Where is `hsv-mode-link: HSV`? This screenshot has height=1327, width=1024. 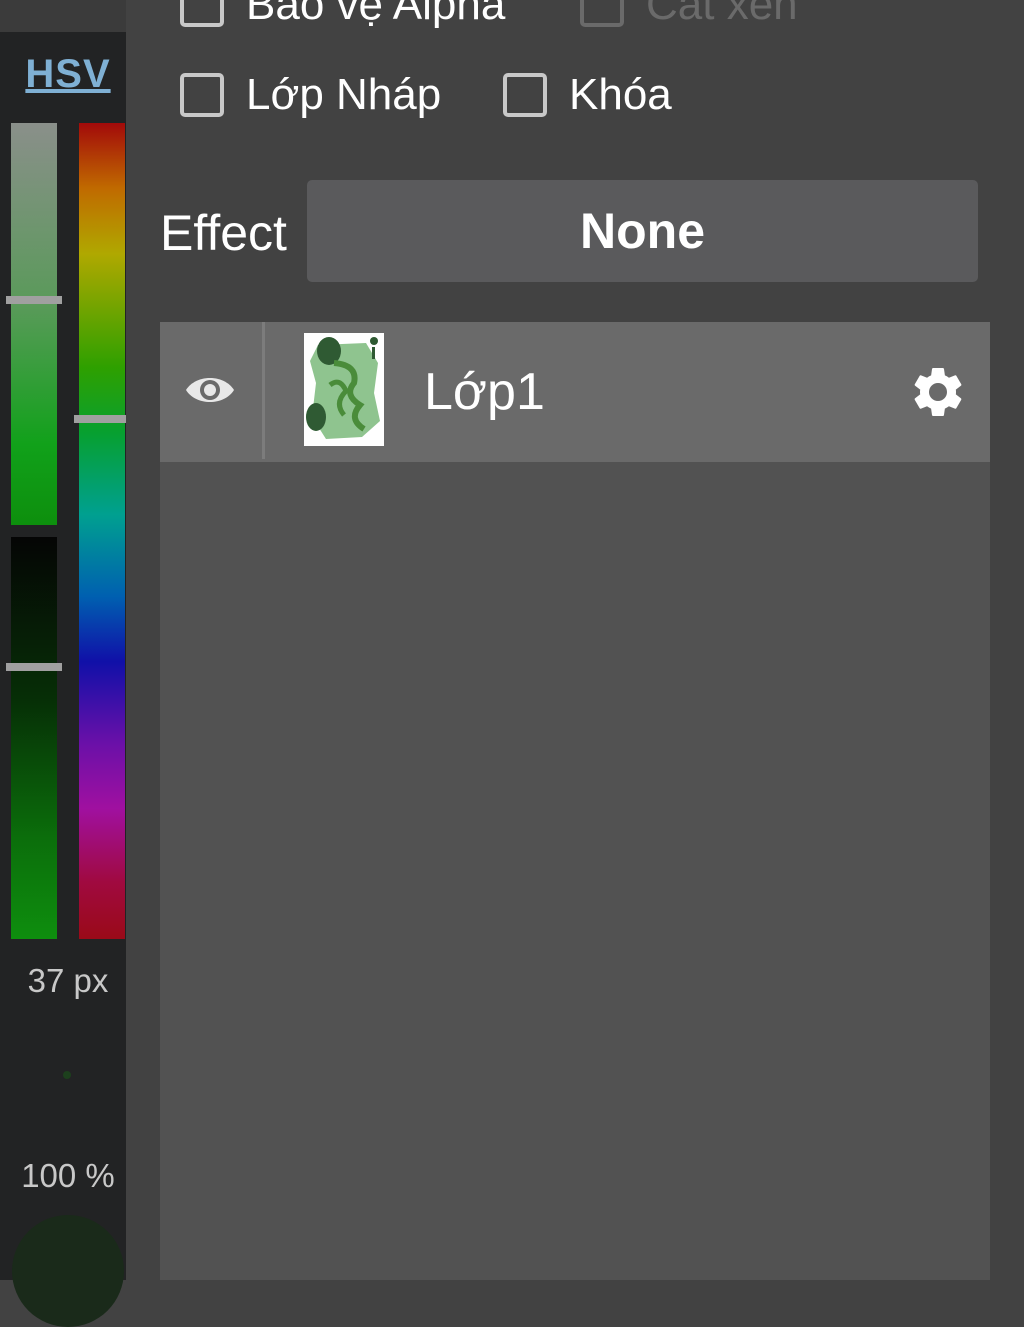 hsv-mode-link: HSV is located at coordinates (68, 74).